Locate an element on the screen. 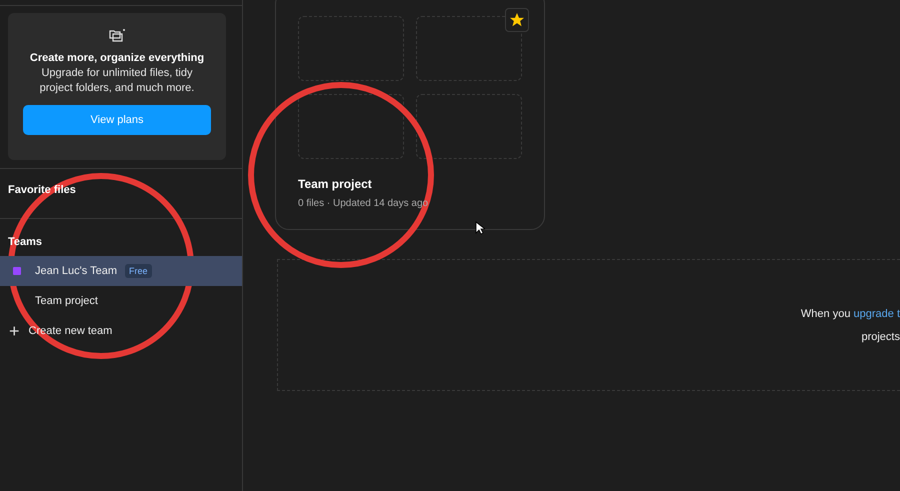 This screenshot has height=491, width=900. team-item: Jean Luc's Team Free is located at coordinates (121, 271).